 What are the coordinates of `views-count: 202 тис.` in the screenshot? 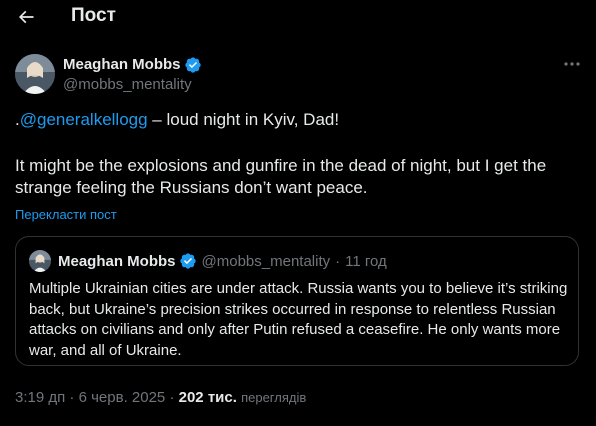 It's located at (207, 397).